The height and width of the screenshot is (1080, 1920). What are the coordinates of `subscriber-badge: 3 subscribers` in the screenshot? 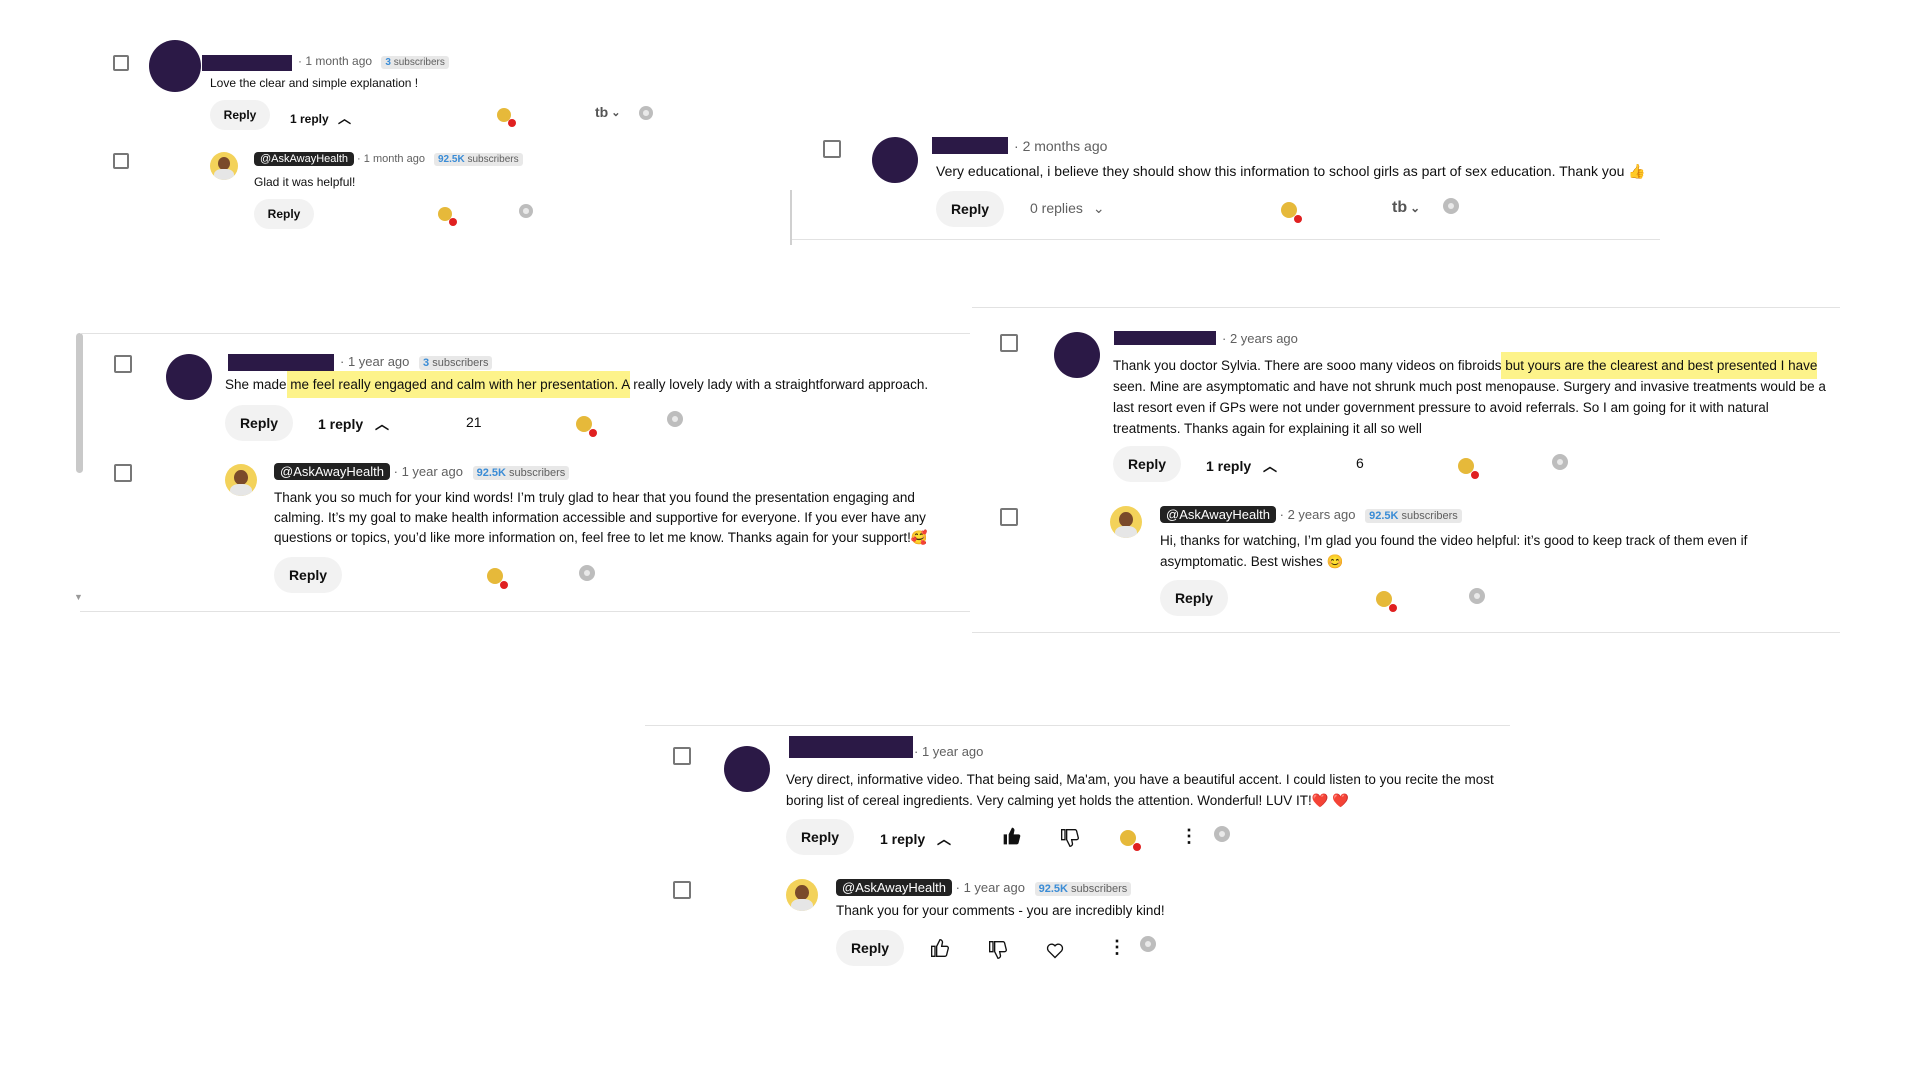 It's located at (415, 62).